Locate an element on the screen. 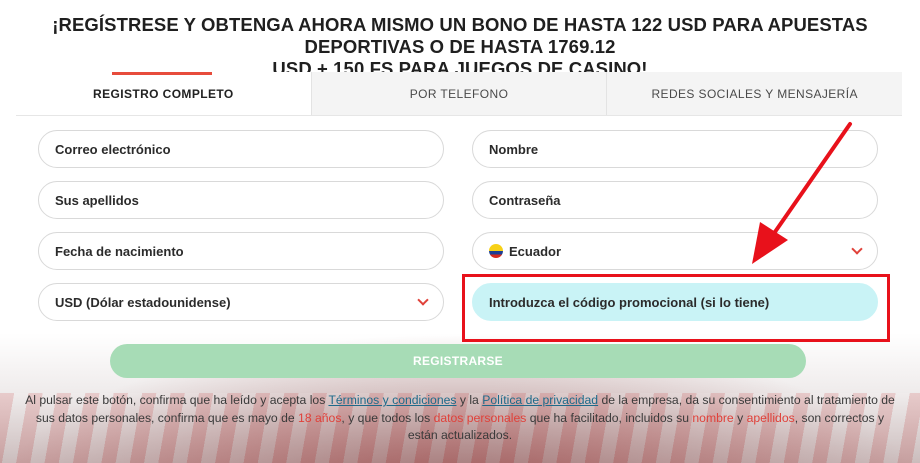 This screenshot has height=463, width=920. surnames-highlight: apellidos is located at coordinates (770, 417).